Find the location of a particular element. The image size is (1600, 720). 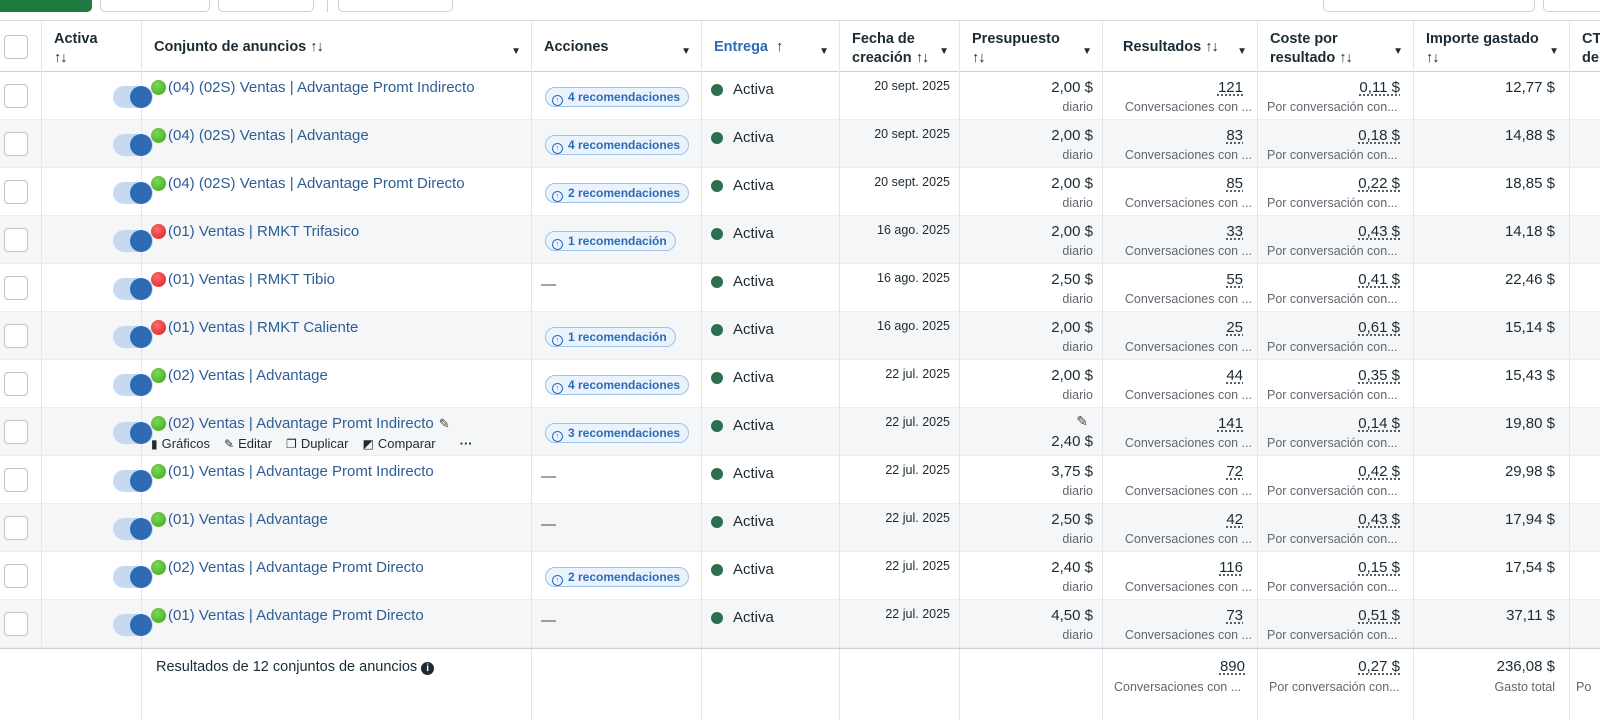

adset-name-link: (04) (02S) Ventas | Advantage is located at coordinates (260, 135).